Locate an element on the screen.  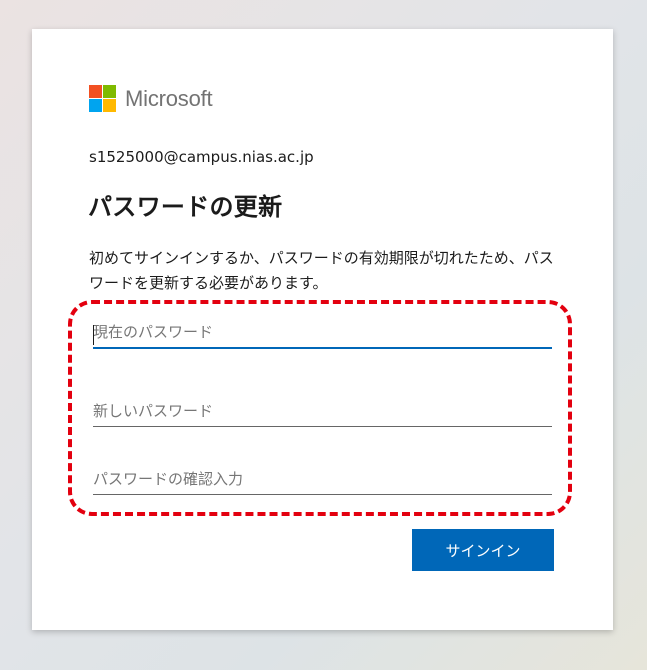
page-title: パスワードの更新 is located at coordinates (185, 207).